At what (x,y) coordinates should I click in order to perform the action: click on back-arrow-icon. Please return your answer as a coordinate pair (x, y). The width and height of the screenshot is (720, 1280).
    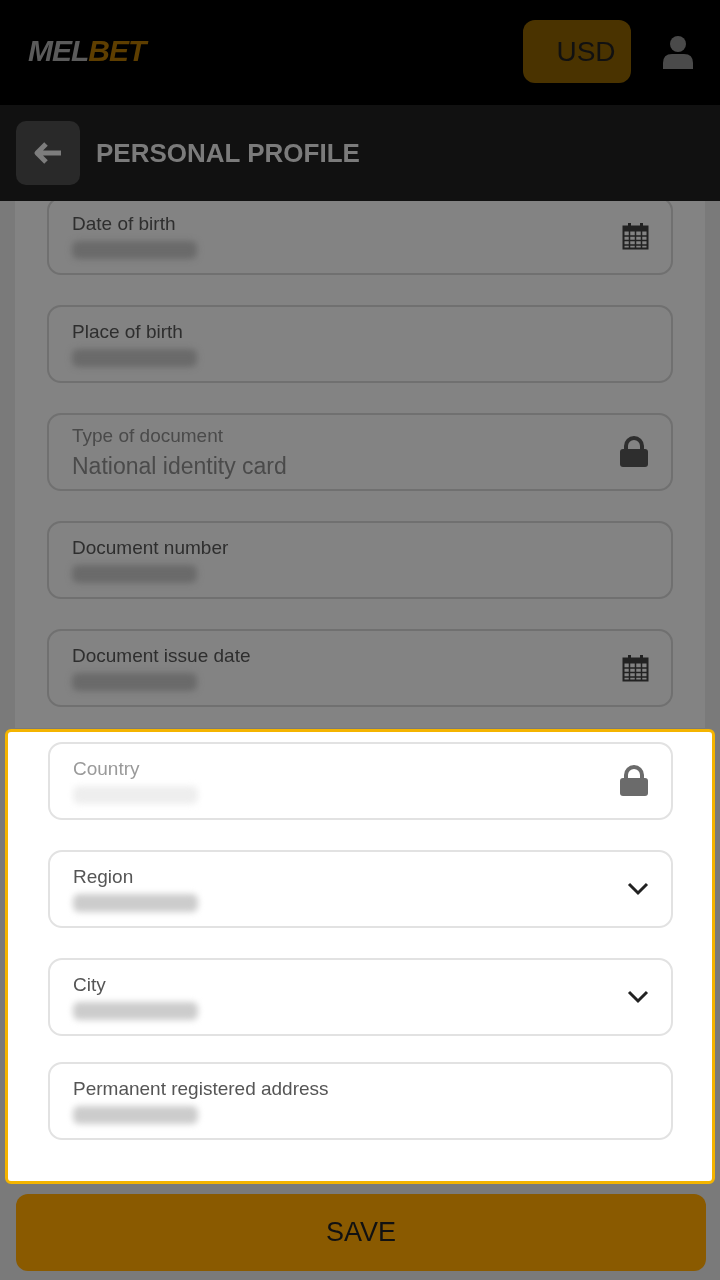
    Looking at the image, I should click on (48, 153).